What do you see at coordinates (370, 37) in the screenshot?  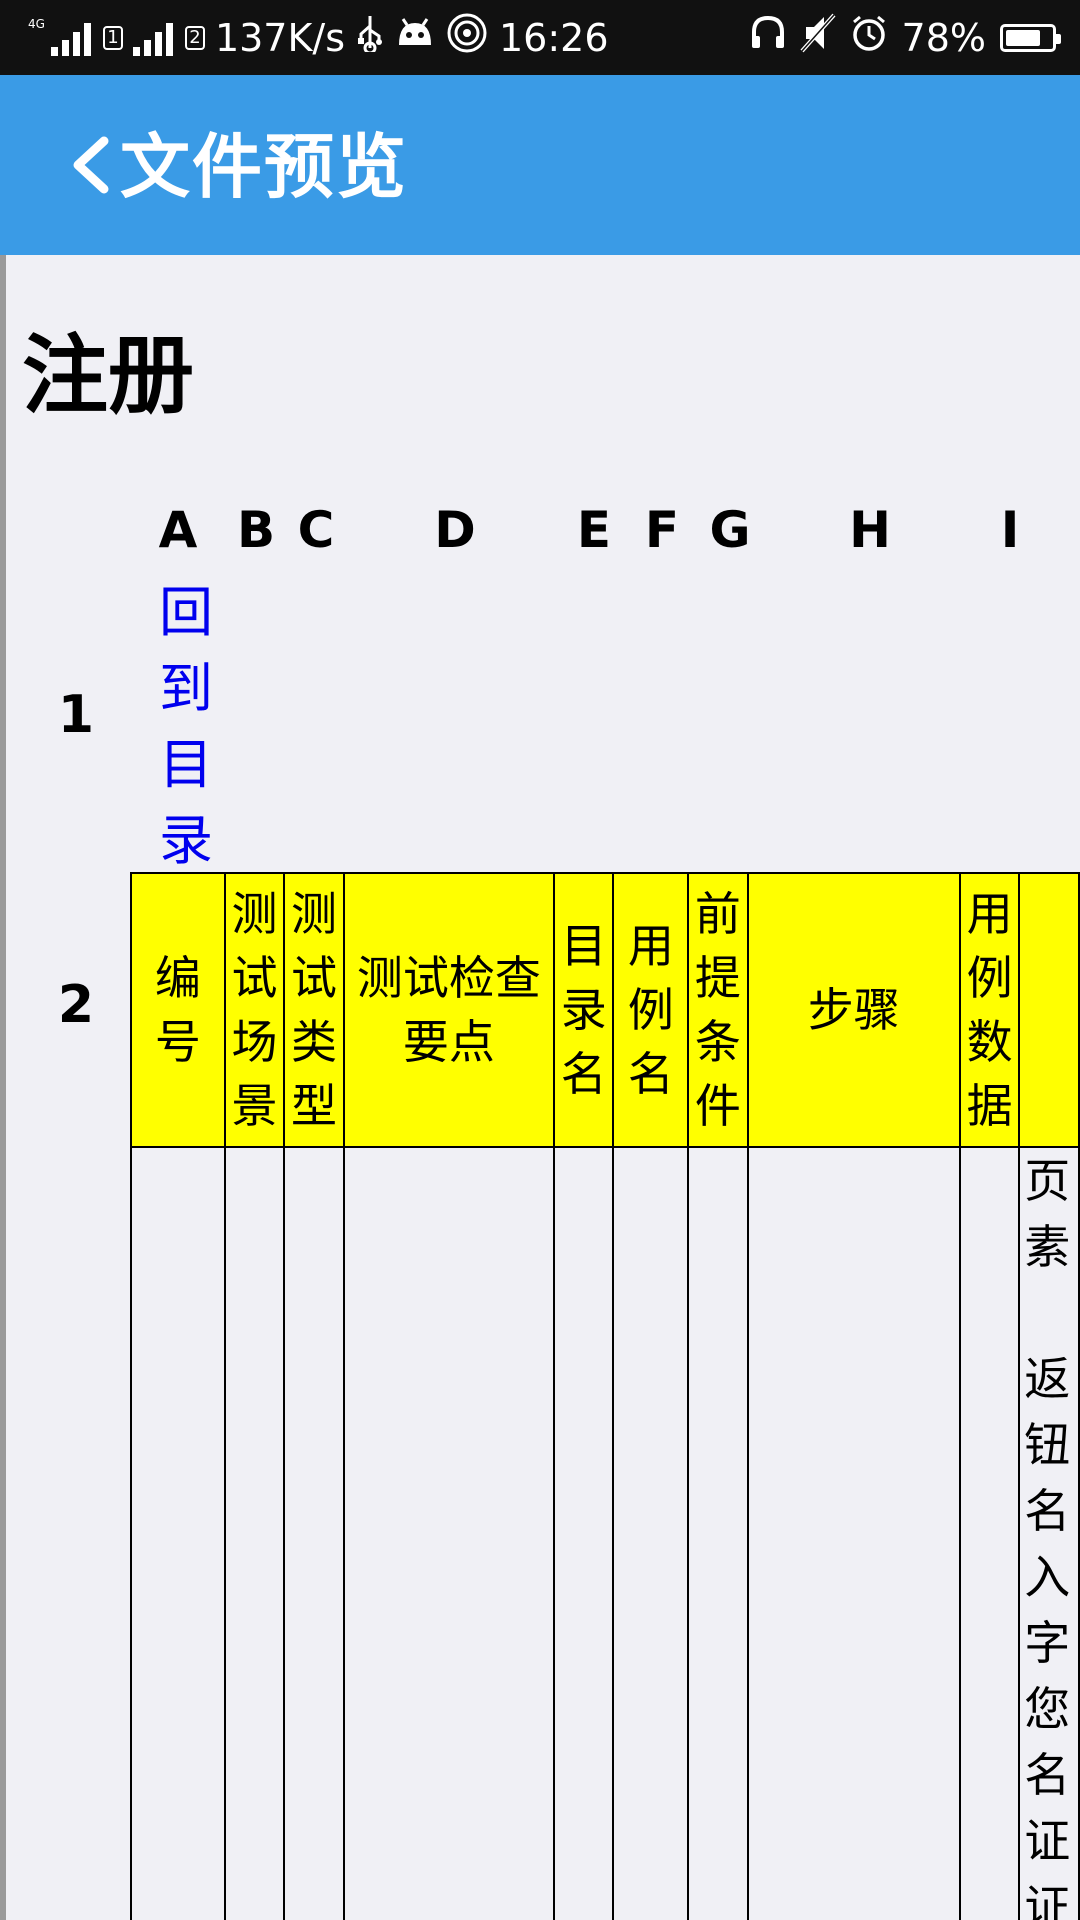 I see `usb-icon` at bounding box center [370, 37].